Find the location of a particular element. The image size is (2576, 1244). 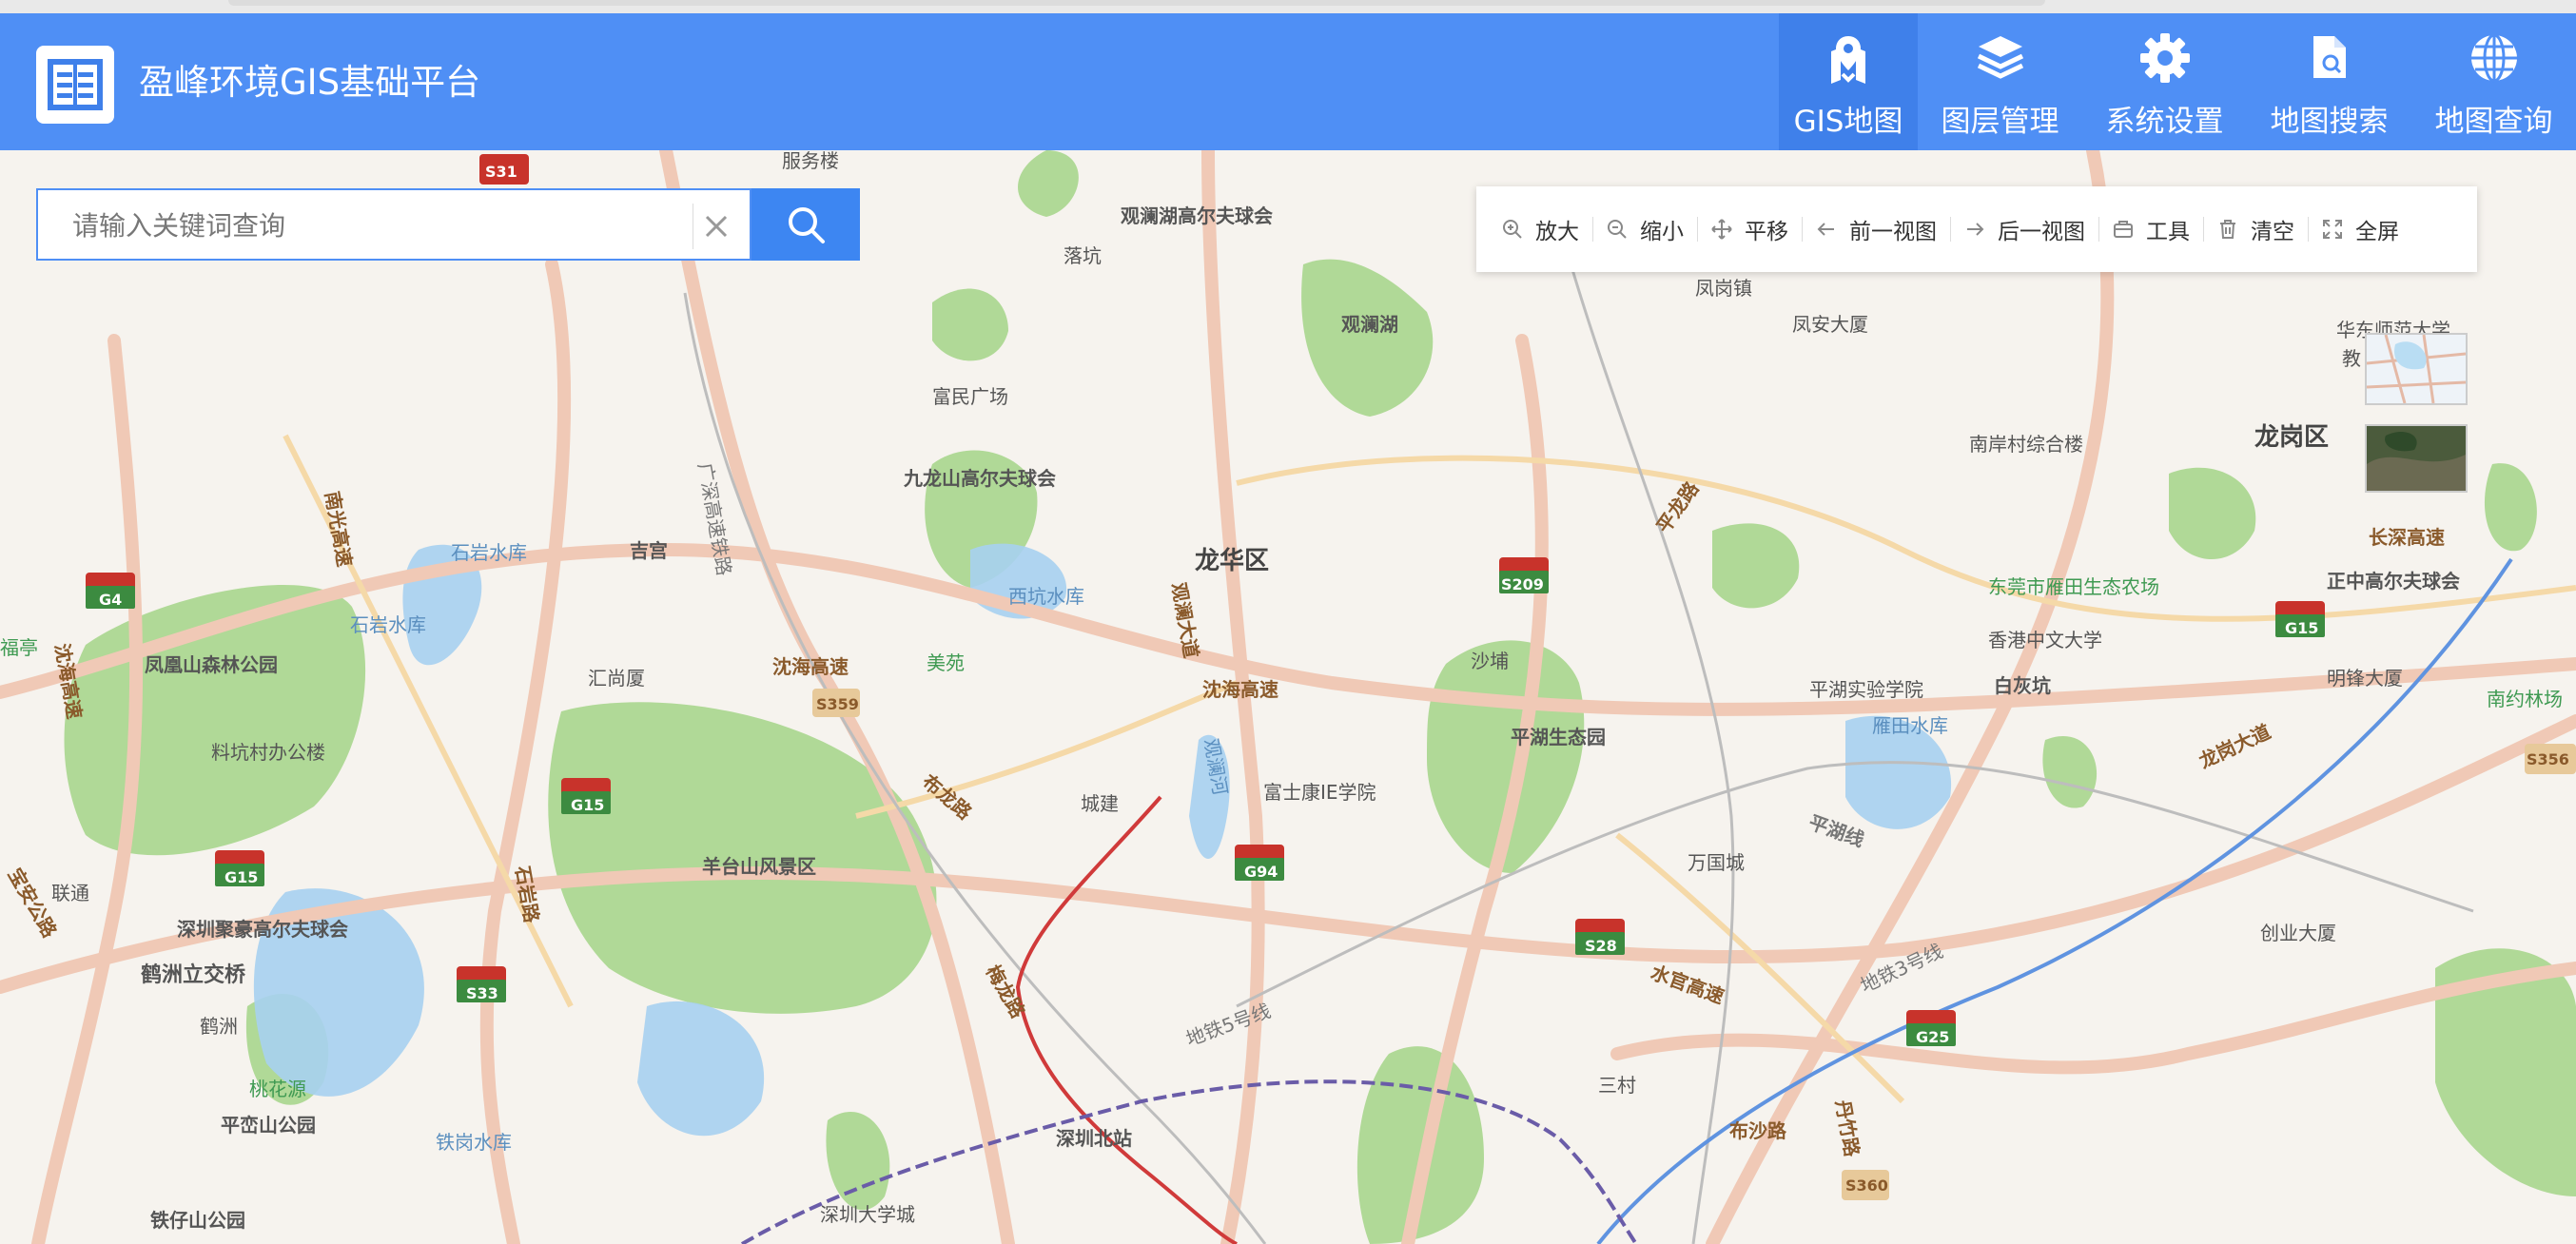

basemap-vector-thumbnail is located at coordinates (2416, 369).